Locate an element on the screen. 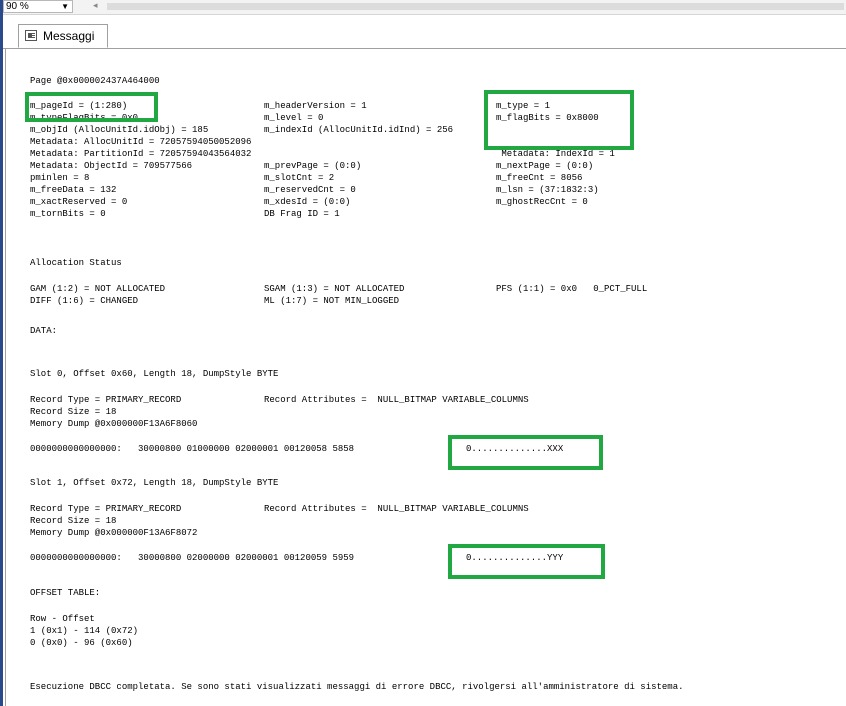  allocation-field: SGAM (1:3) = NOT ALLOCATED is located at coordinates (334, 289).